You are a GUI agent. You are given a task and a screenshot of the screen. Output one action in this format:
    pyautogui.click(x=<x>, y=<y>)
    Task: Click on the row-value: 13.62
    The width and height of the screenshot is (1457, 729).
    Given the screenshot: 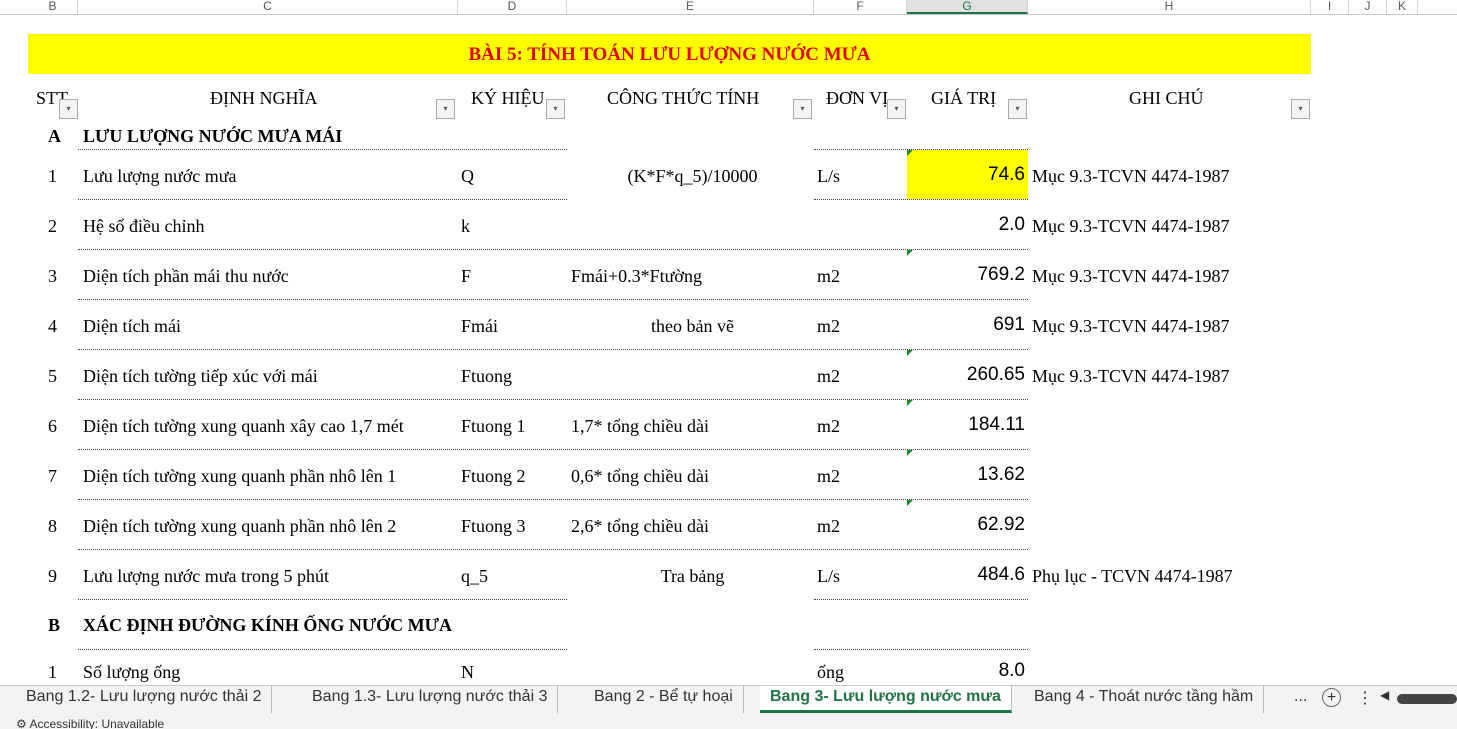 What is the action you would take?
    pyautogui.click(x=966, y=475)
    